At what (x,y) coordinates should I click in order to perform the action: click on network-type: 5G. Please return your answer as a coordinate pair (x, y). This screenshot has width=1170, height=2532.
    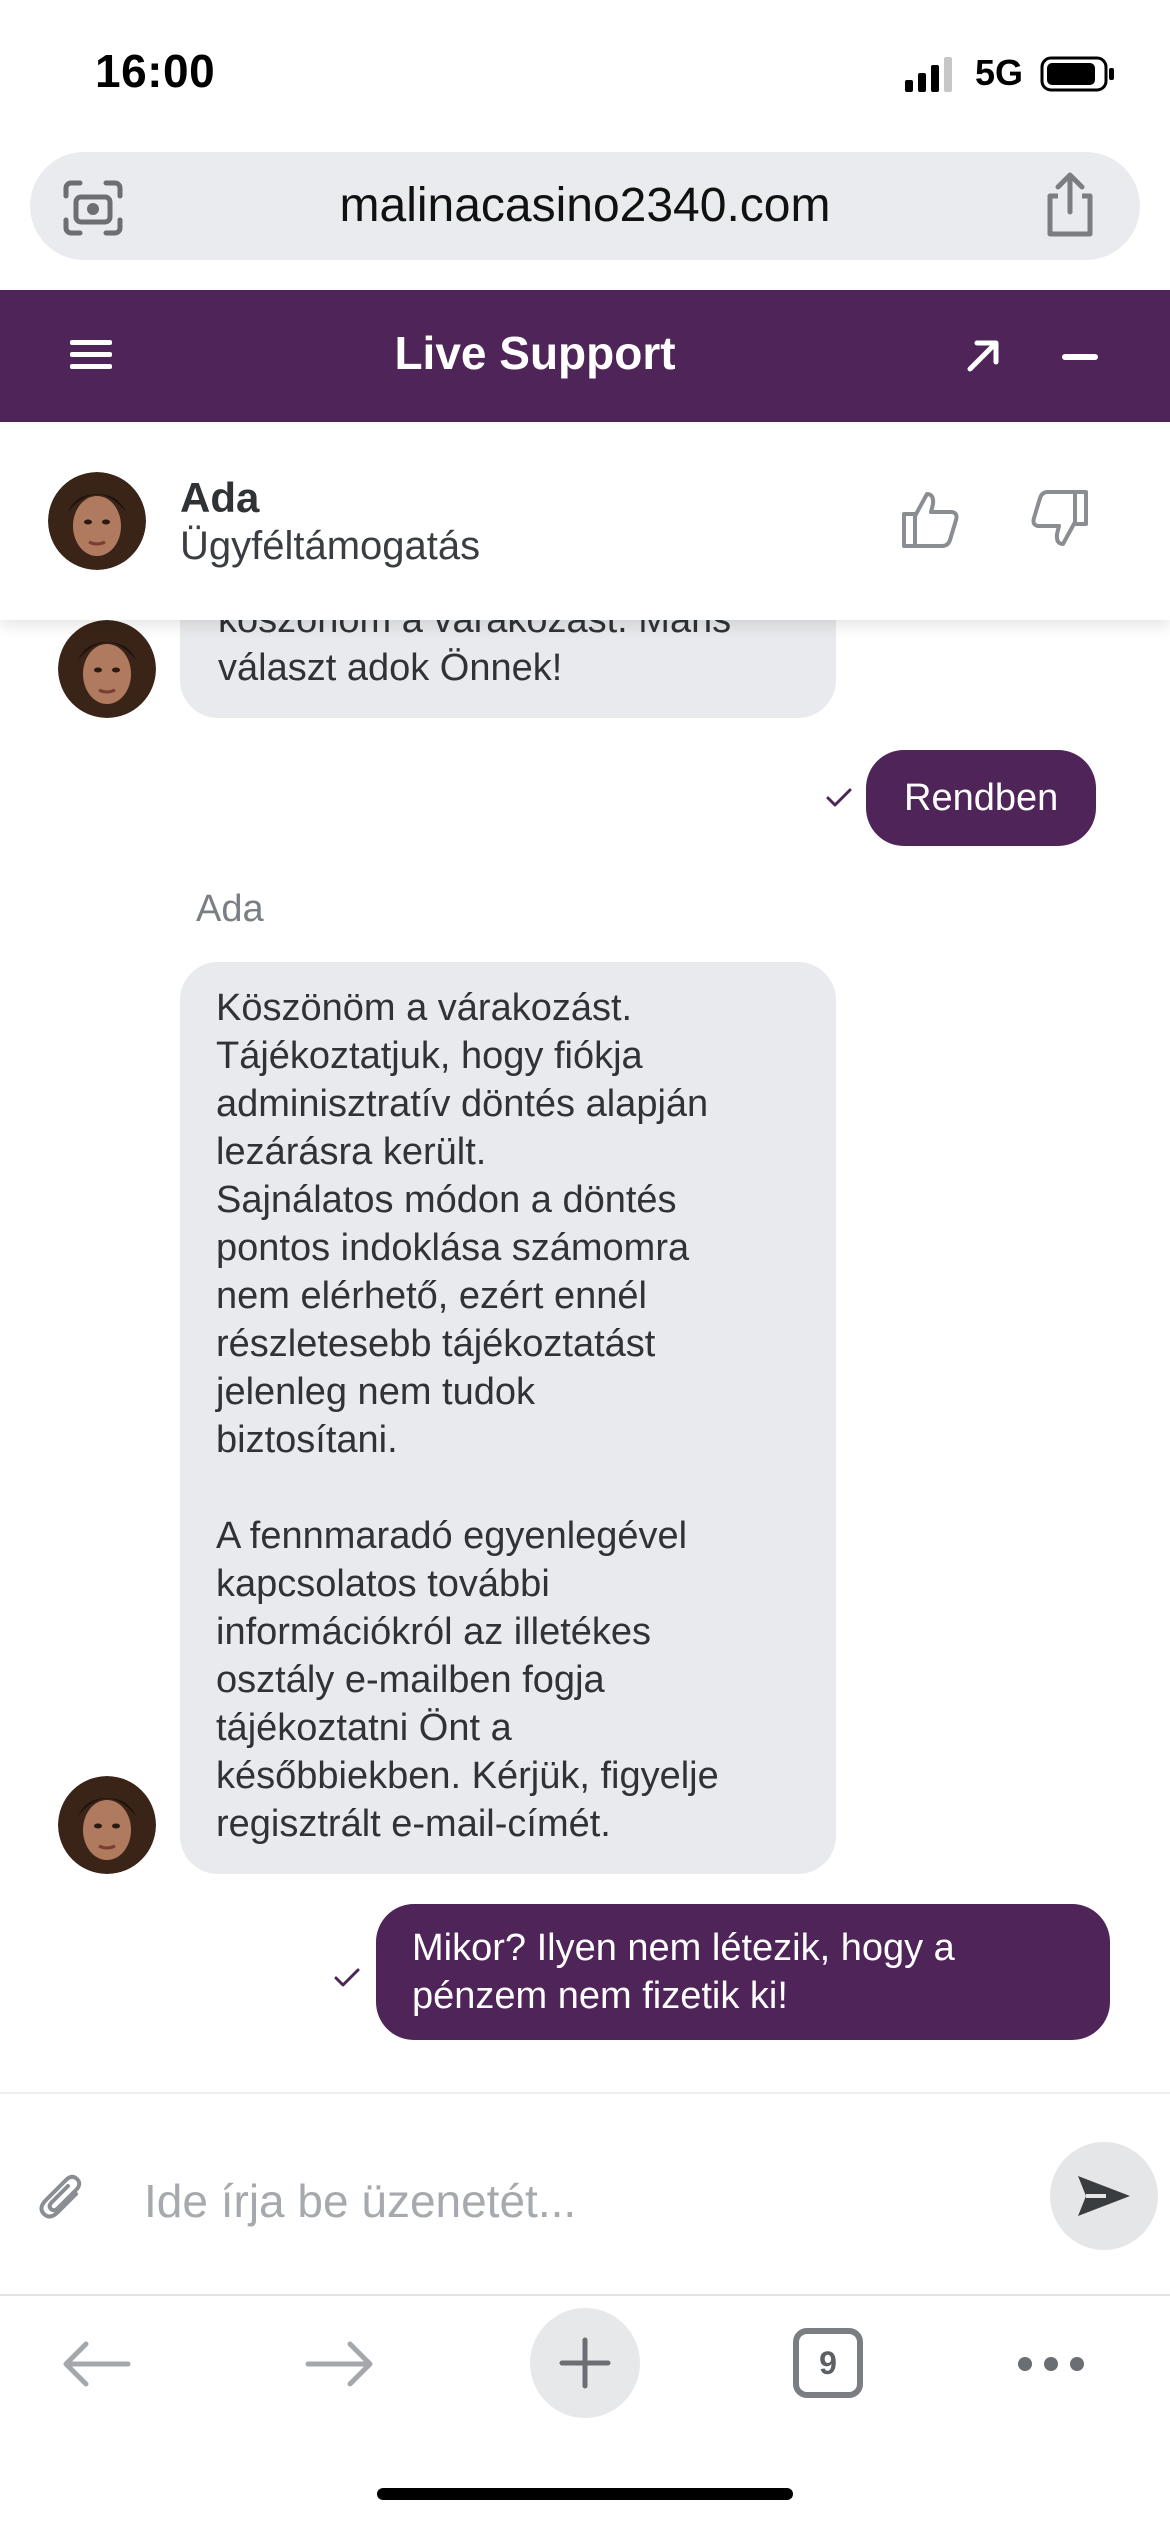
    Looking at the image, I should click on (999, 72).